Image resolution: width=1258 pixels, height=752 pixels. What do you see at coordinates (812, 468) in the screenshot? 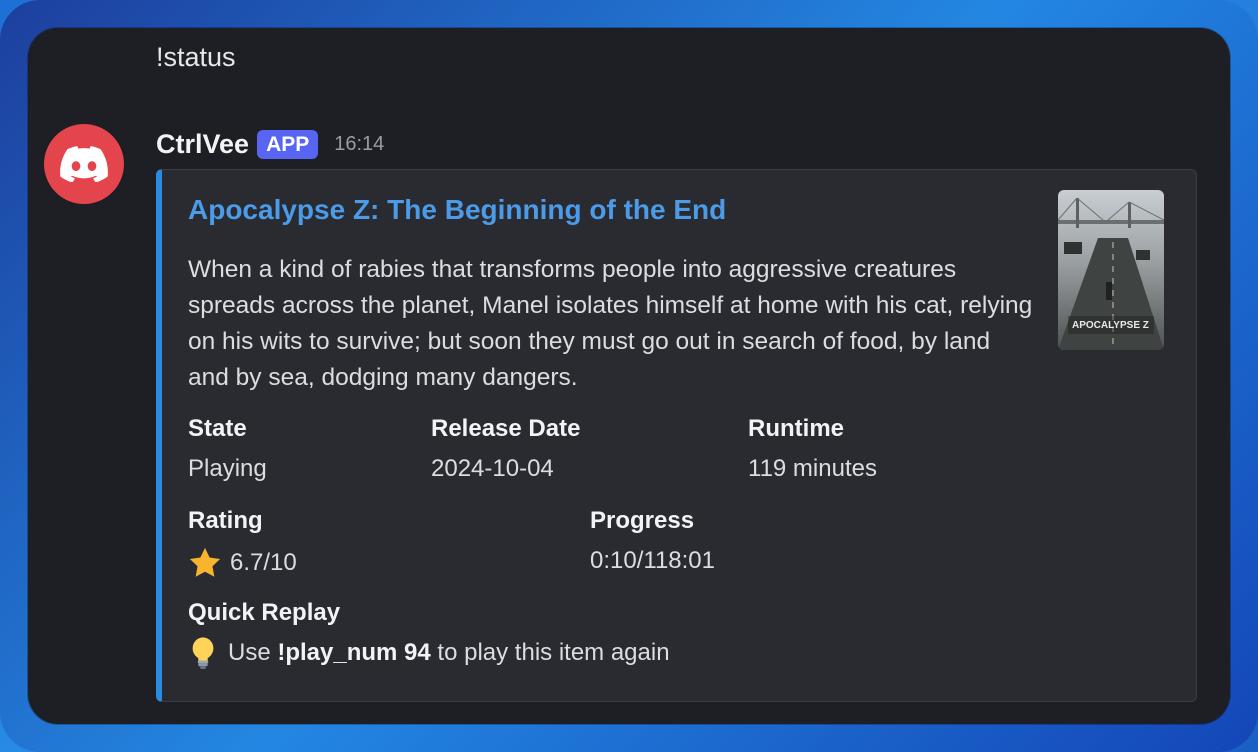
I see `field-runtime-value: 119 minutes` at bounding box center [812, 468].